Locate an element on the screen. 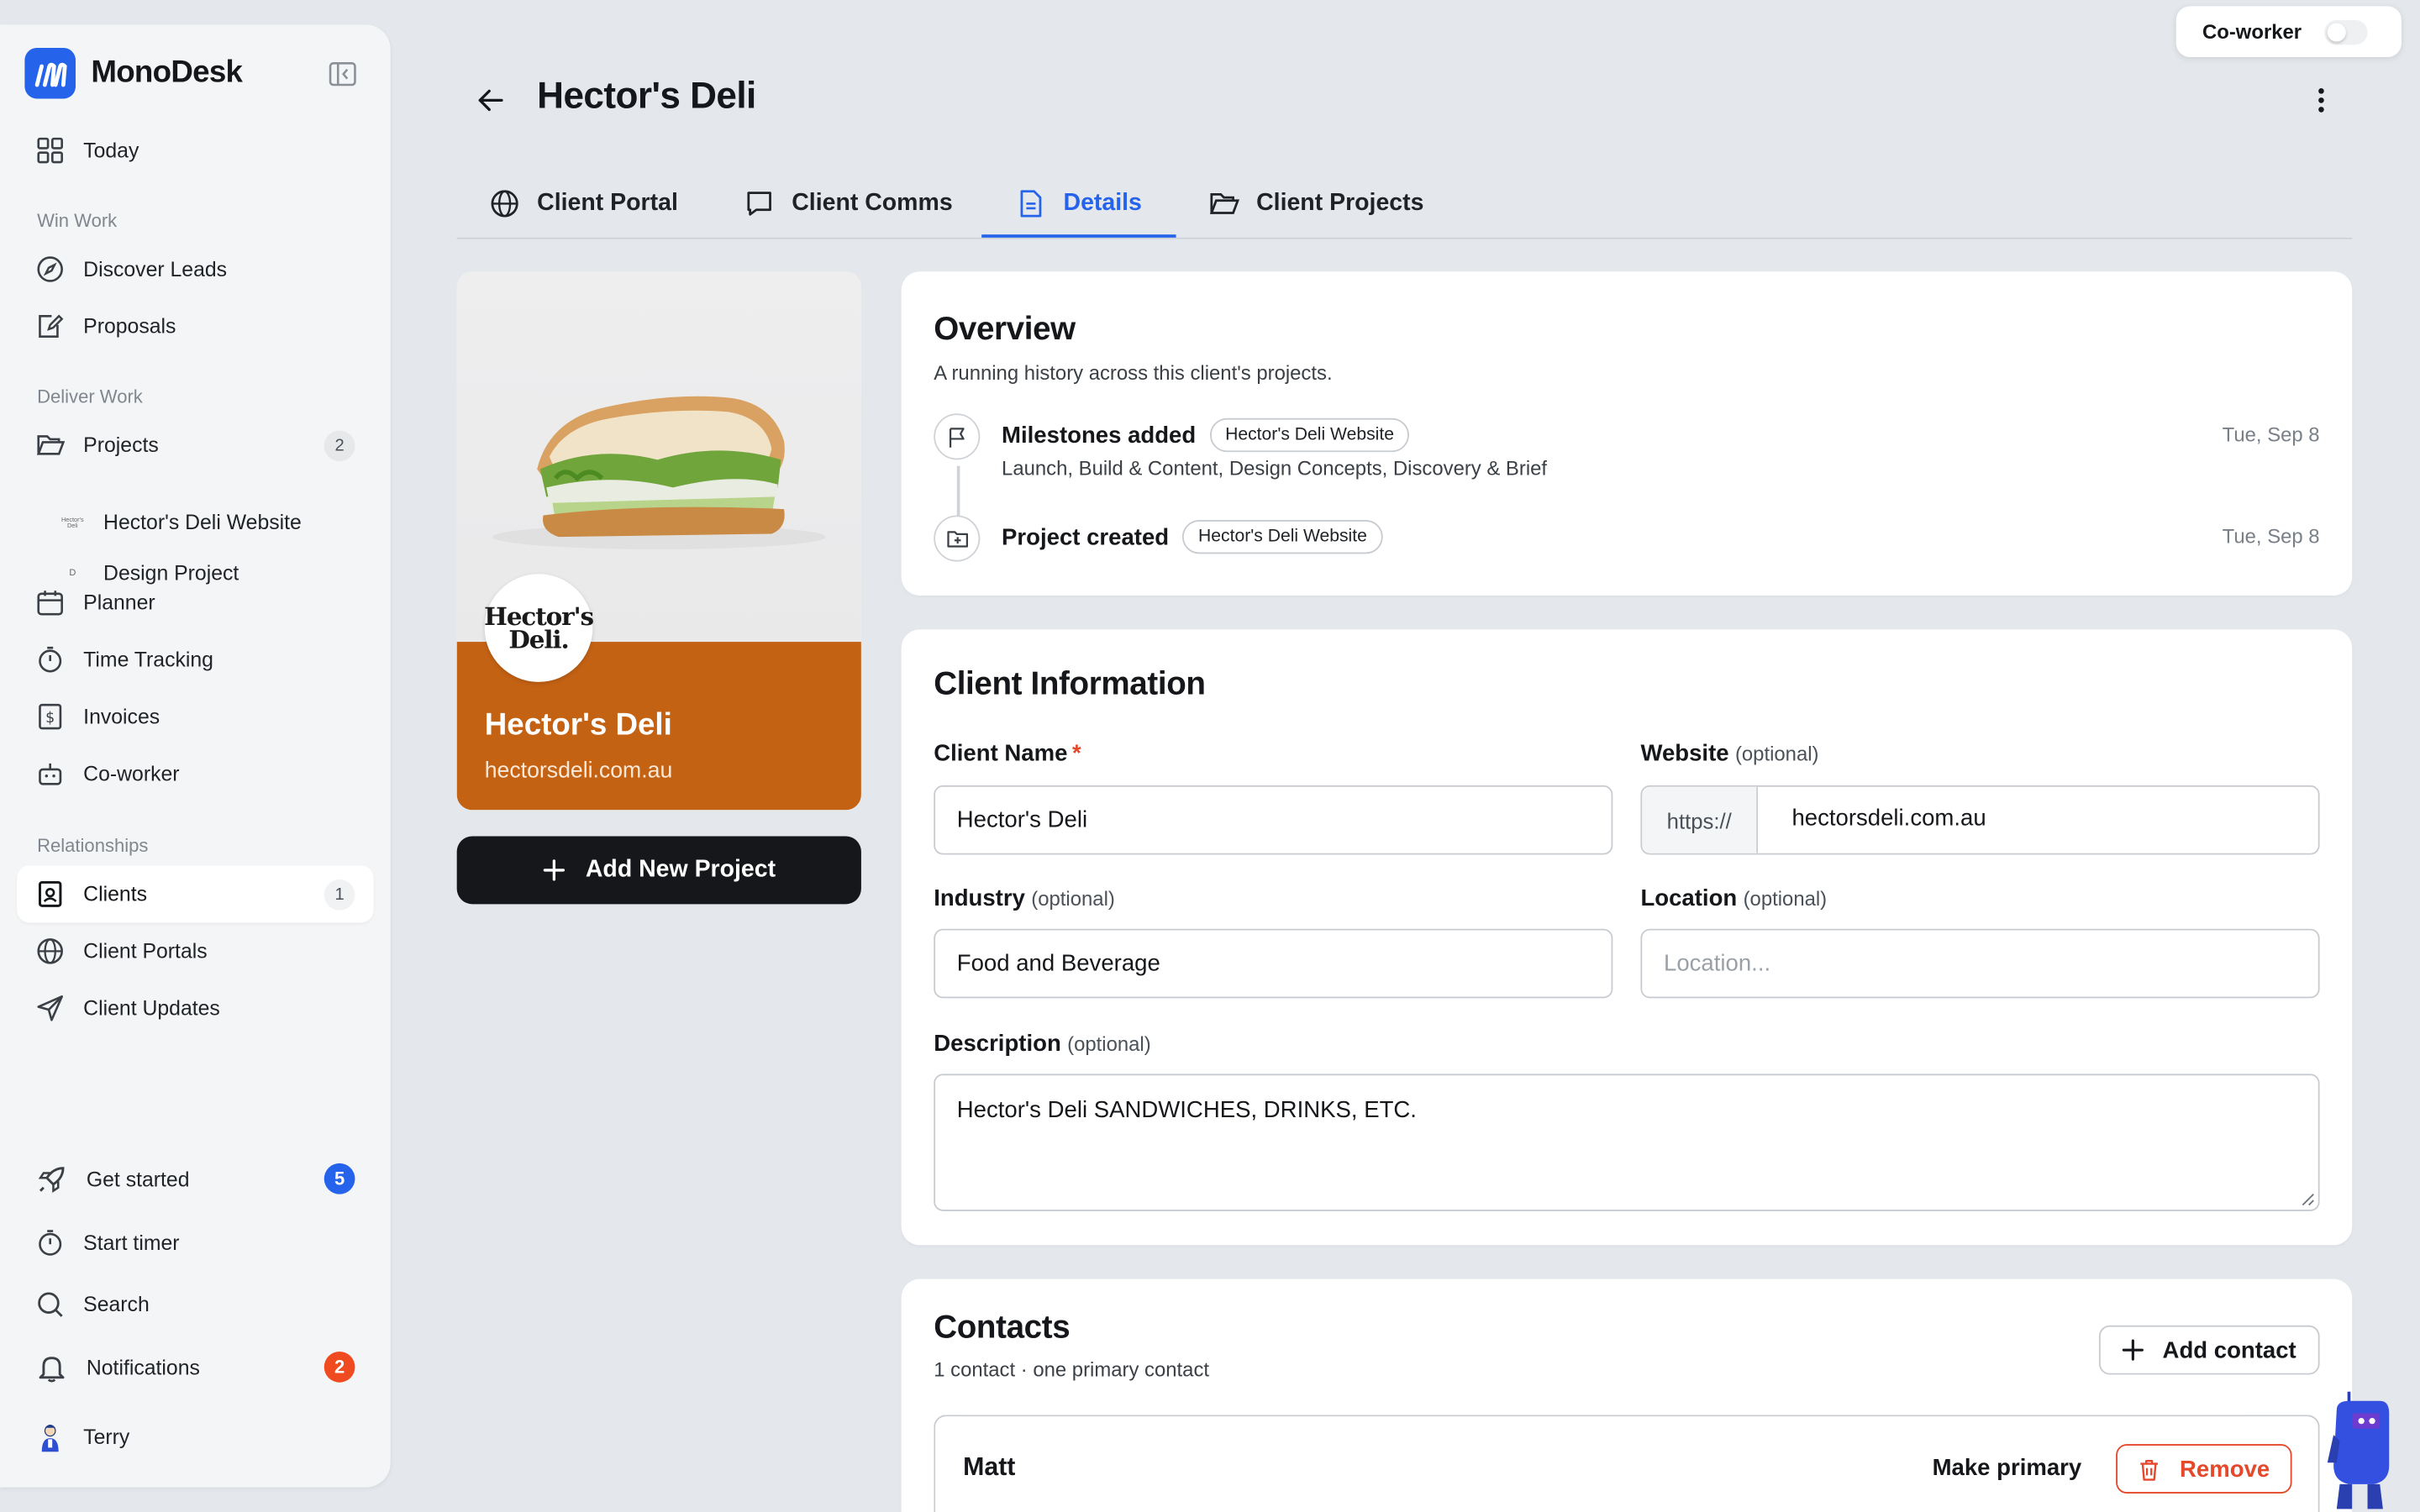 The height and width of the screenshot is (1512, 2420). description-textarea: Hector's Deli SANDWICHES, DRINKS, ETC. is located at coordinates (1627, 1142).